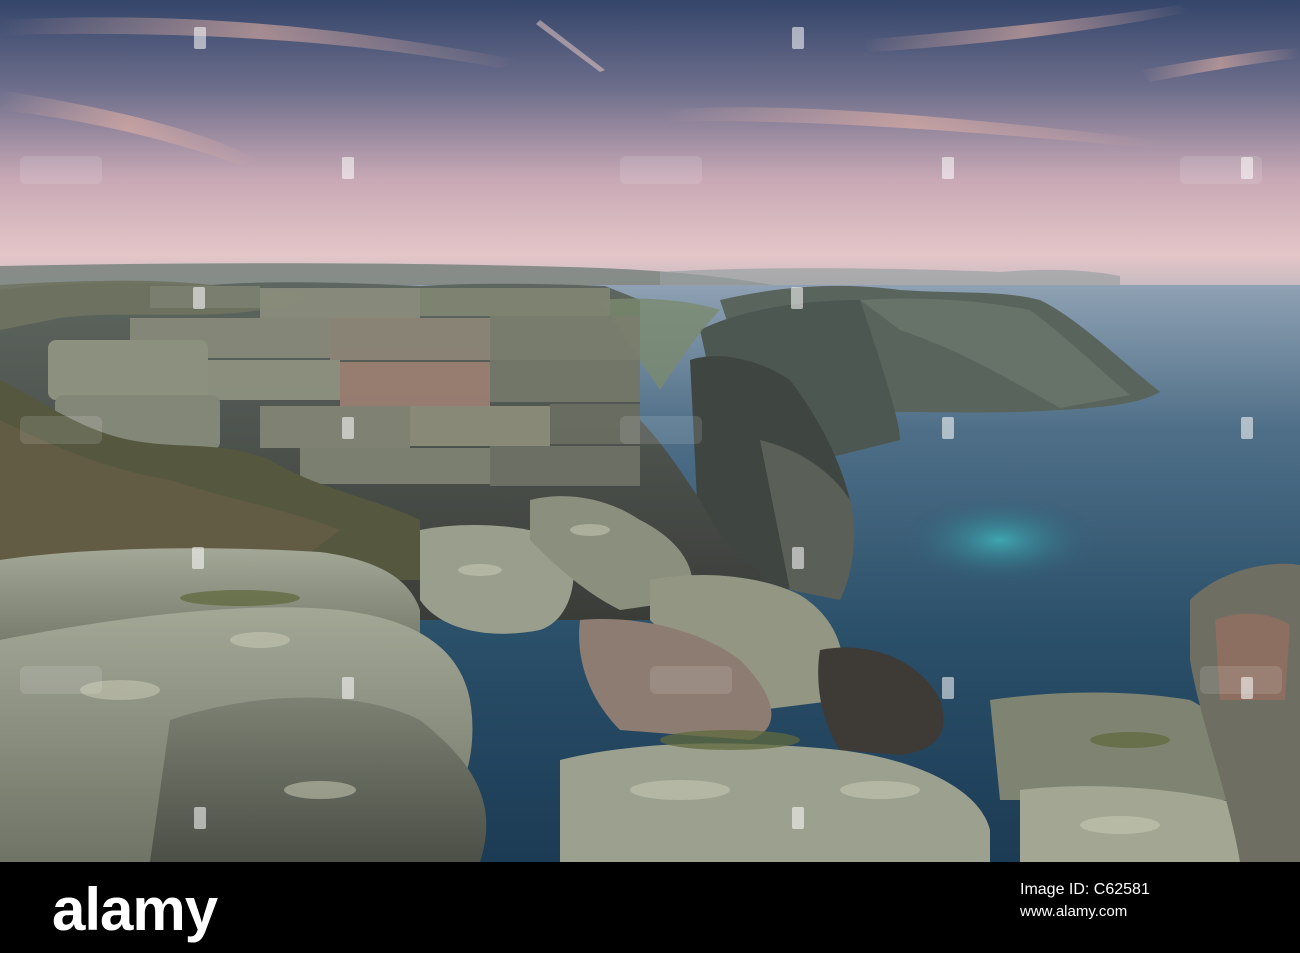  Describe the element at coordinates (650, 907) in the screenshot. I see `stock-footer-bar: alamy Image ID: C62581 www.alamy.com` at that location.